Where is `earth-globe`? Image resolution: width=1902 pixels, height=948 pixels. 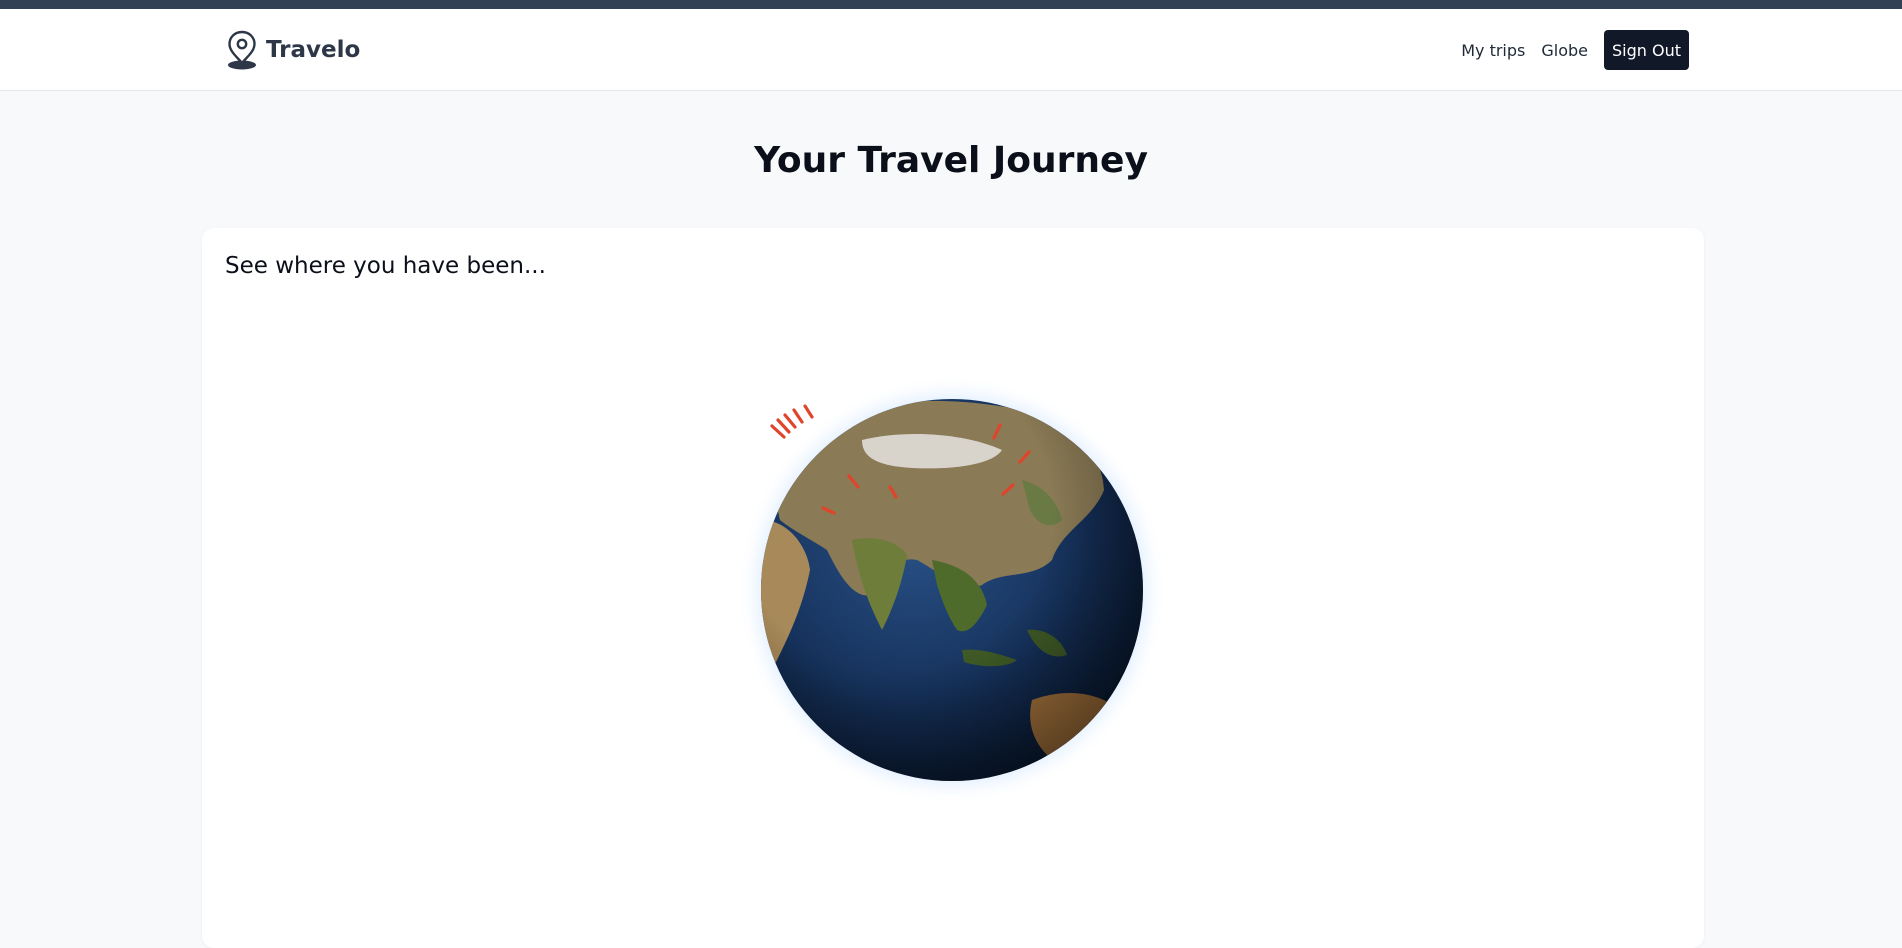
earth-globe is located at coordinates (952, 590).